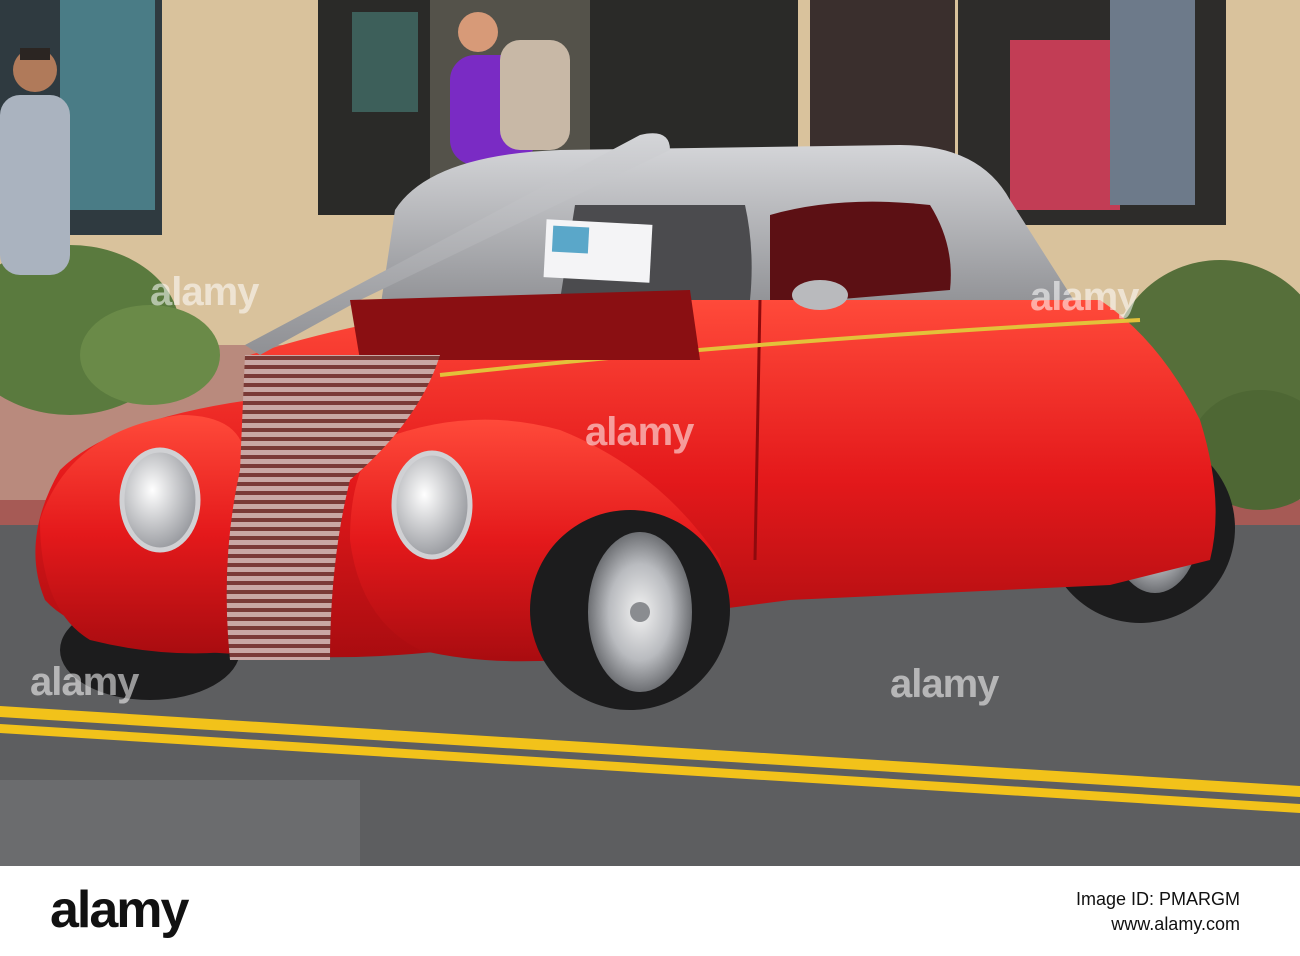 The height and width of the screenshot is (956, 1300). Describe the element at coordinates (432, 505) in the screenshot. I see `headlight-right` at that location.